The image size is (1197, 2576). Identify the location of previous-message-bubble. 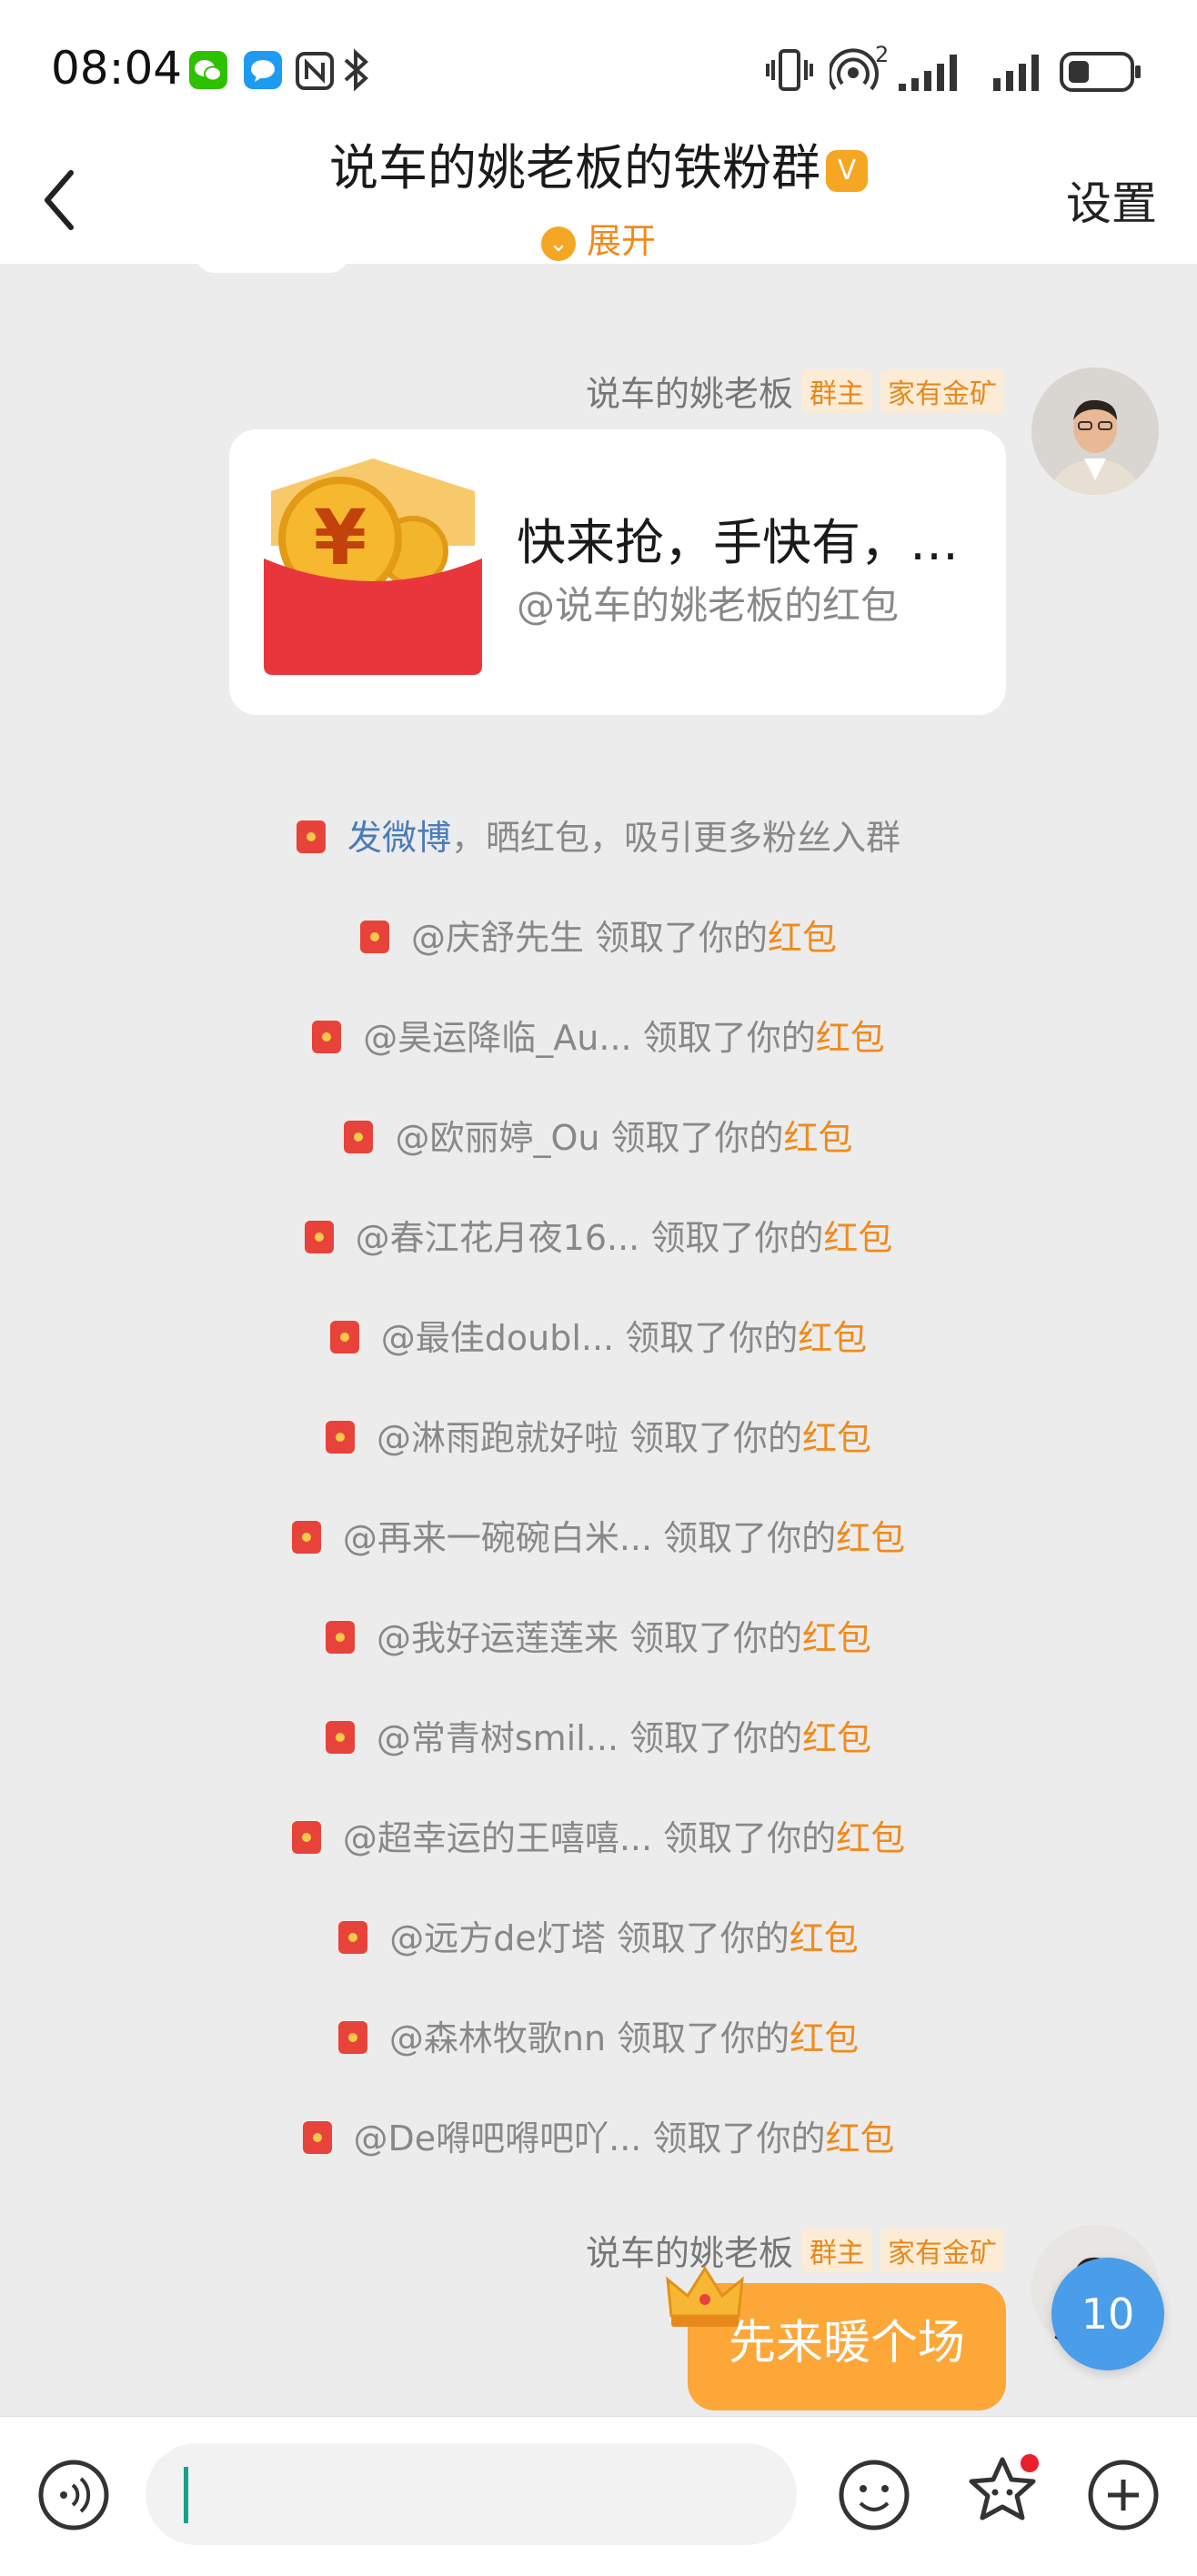
(272, 259).